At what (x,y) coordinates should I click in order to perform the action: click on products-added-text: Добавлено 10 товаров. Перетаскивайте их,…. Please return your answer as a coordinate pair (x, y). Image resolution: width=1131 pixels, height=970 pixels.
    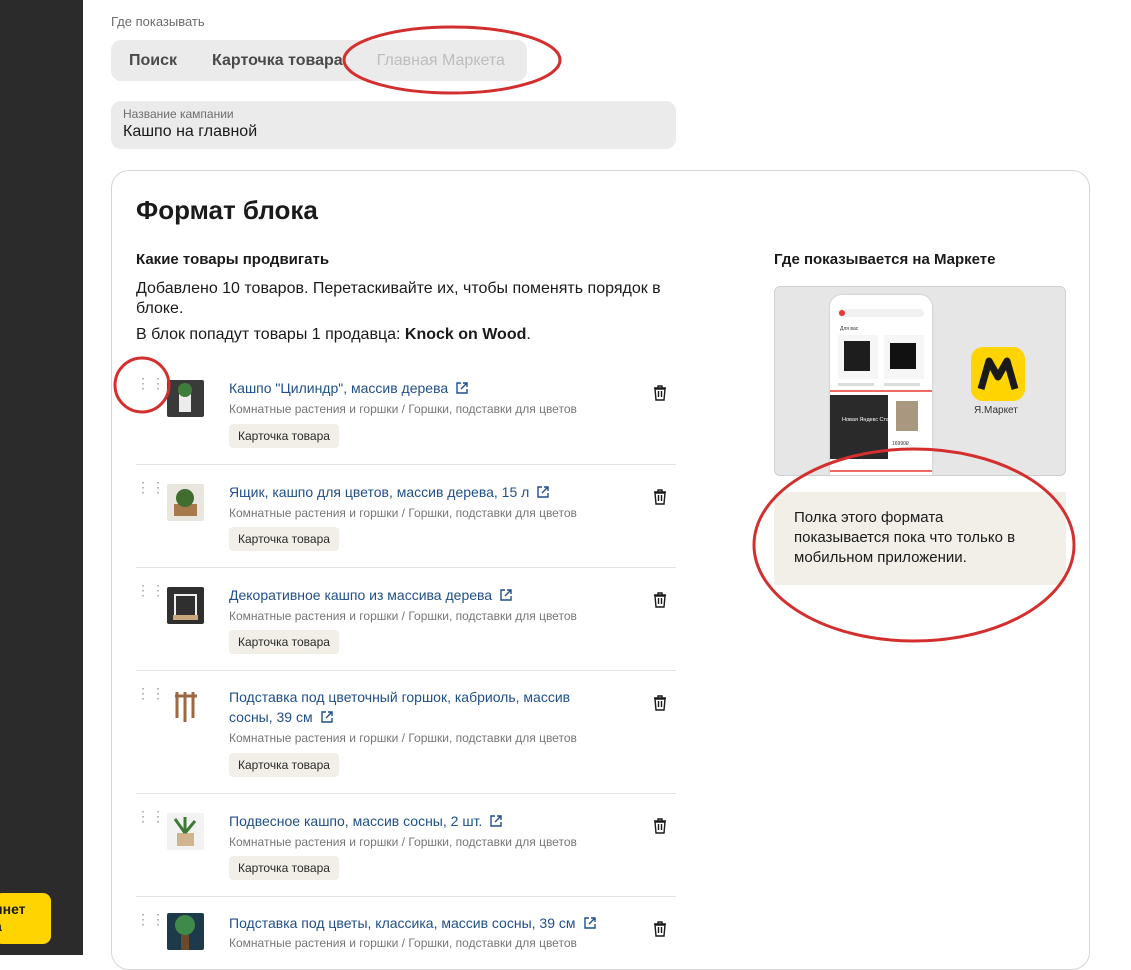
    Looking at the image, I should click on (398, 298).